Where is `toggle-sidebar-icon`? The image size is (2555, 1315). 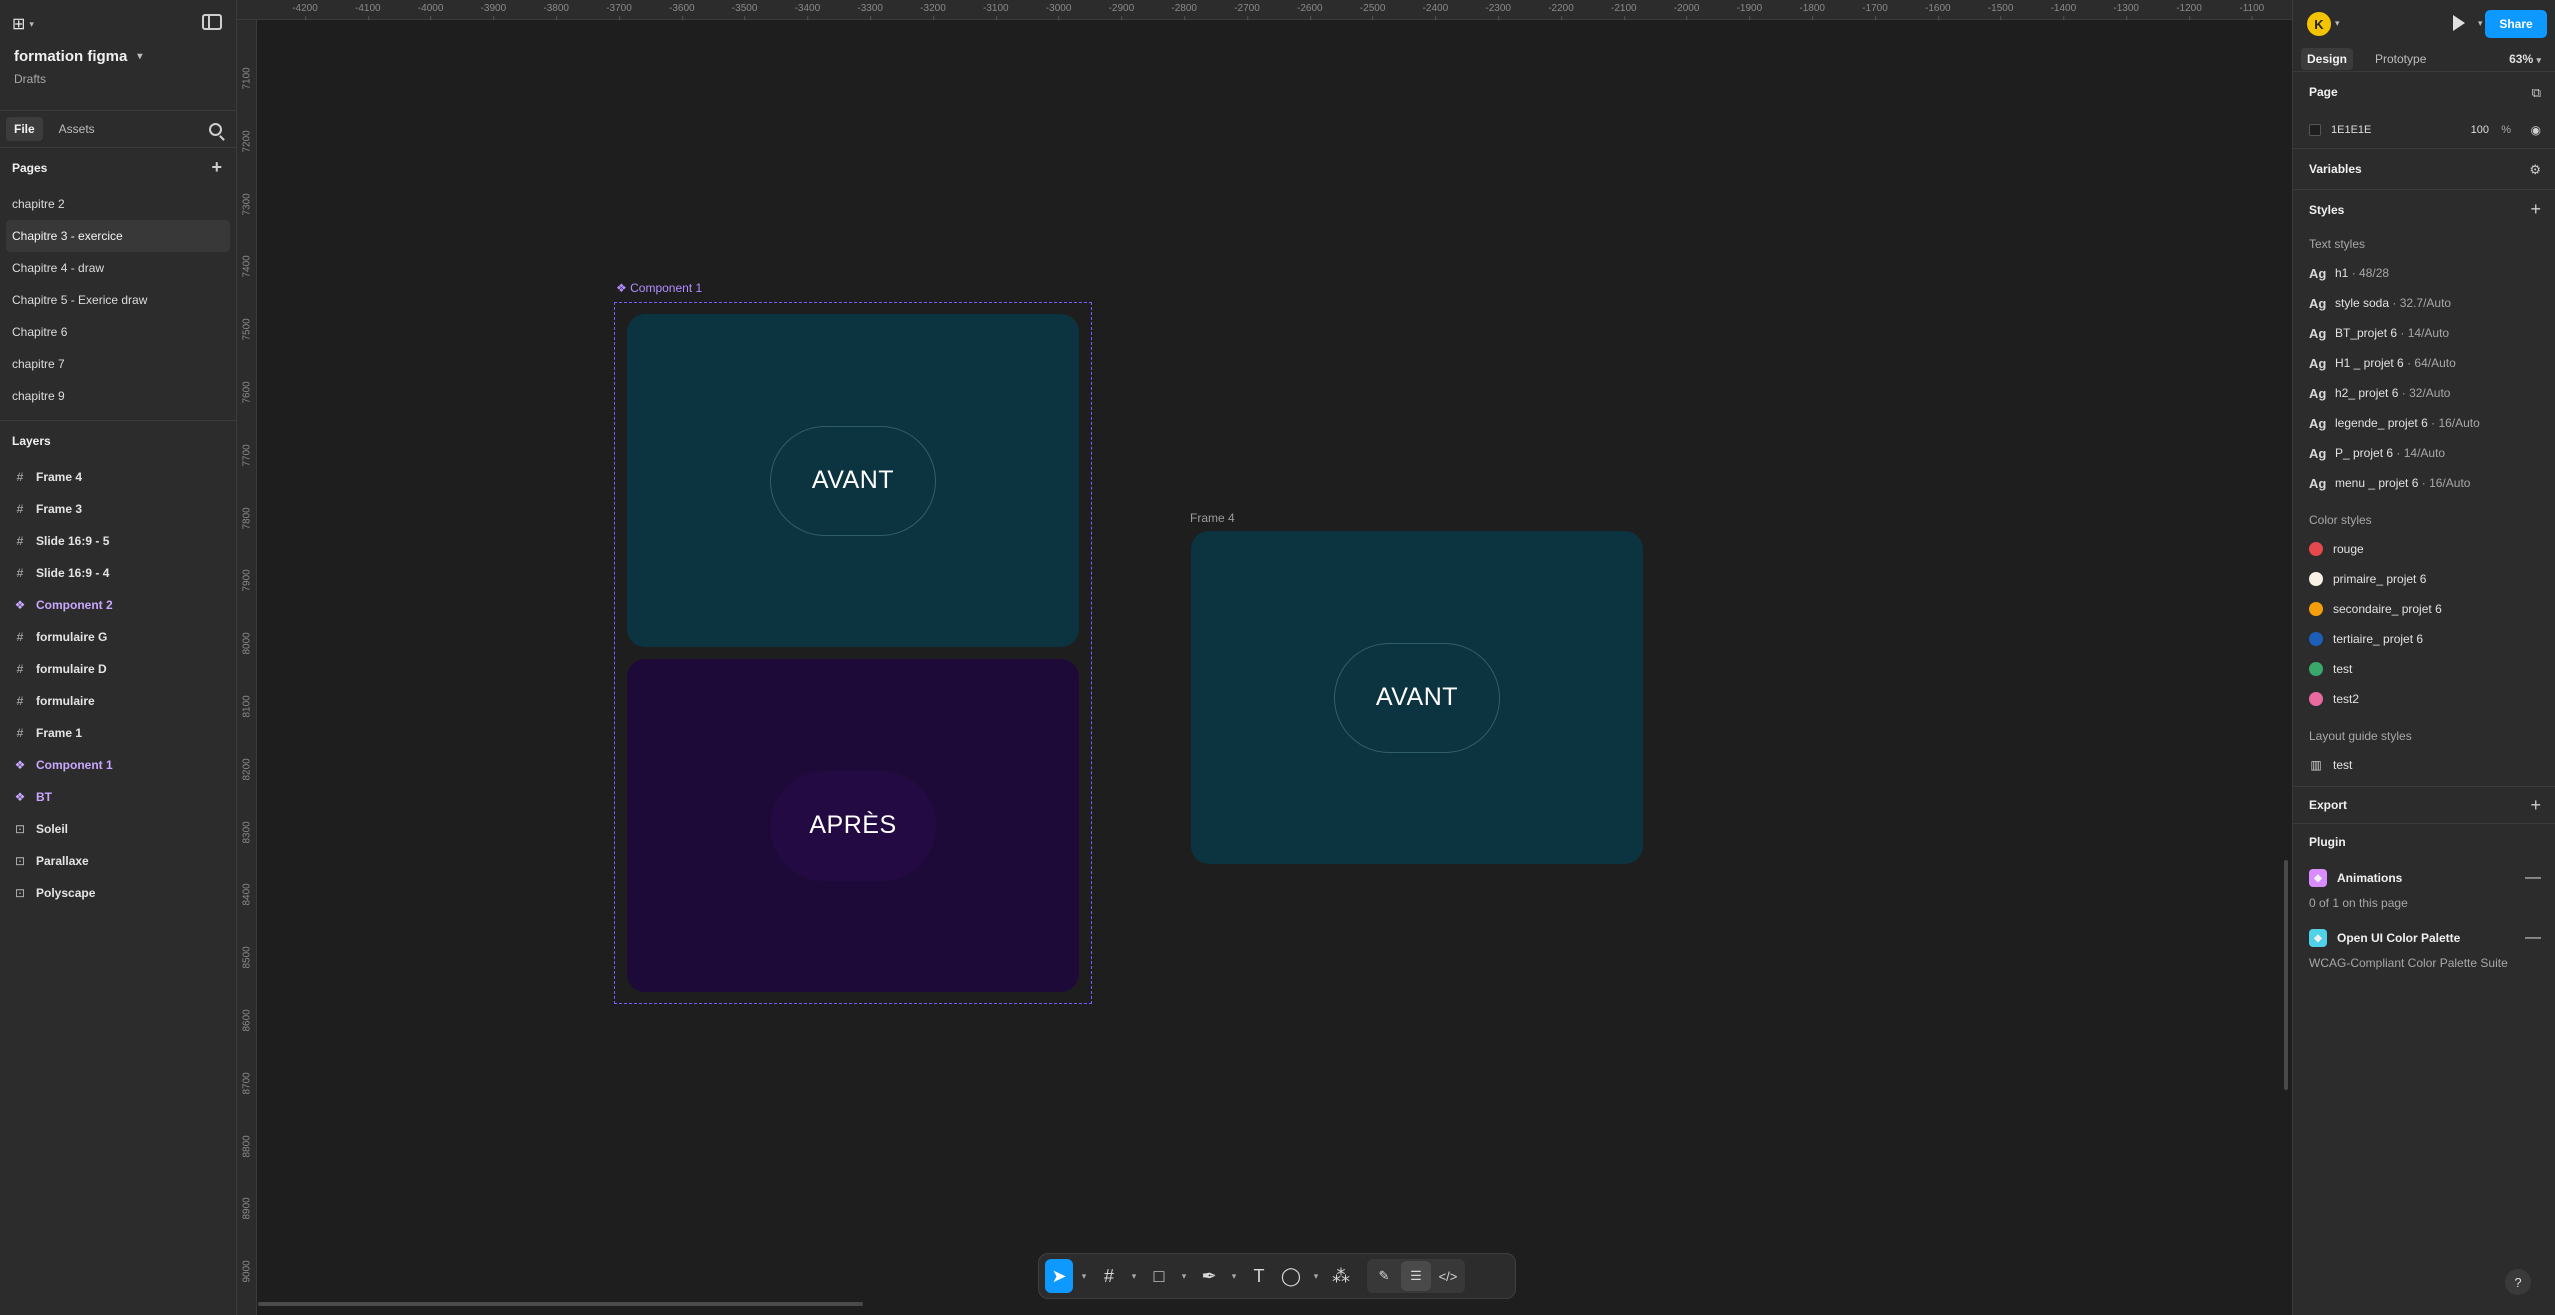
toggle-sidebar-icon is located at coordinates (212, 22).